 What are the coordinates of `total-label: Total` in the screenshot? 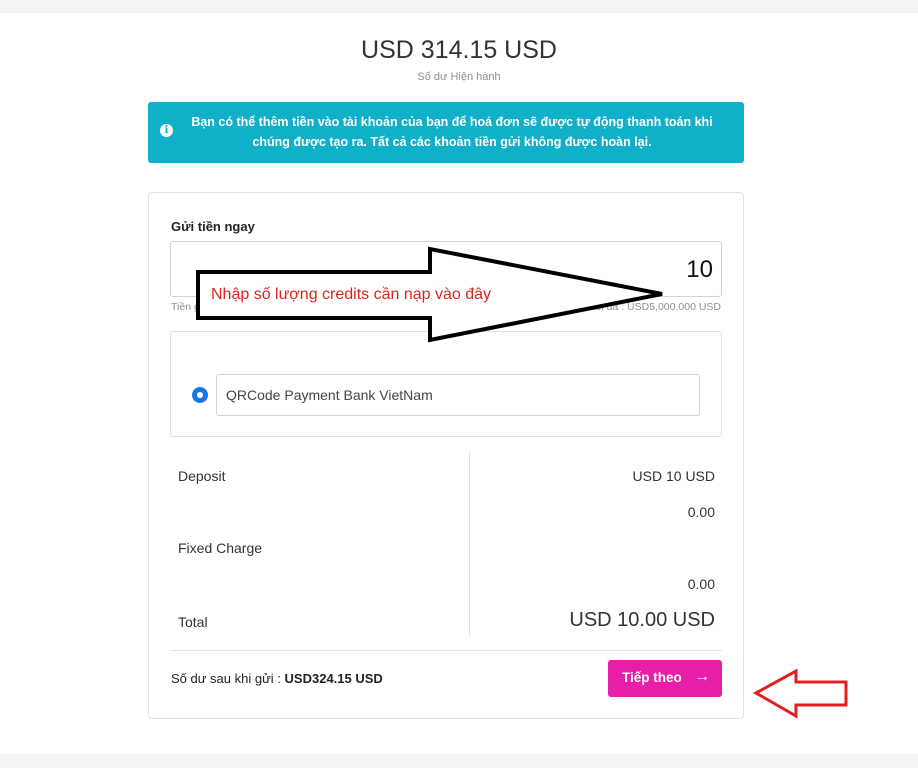 It's located at (193, 622).